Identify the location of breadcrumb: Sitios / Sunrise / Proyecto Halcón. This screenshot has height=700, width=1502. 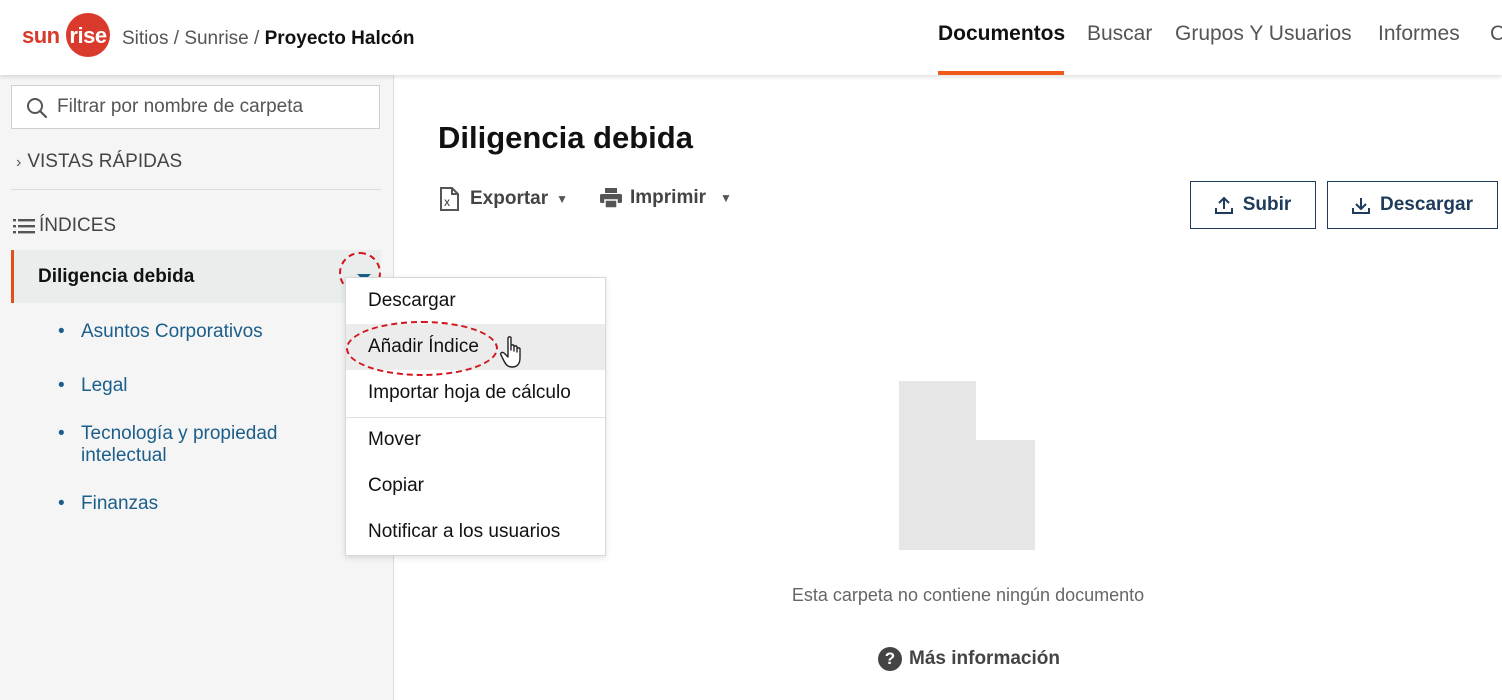
(268, 39).